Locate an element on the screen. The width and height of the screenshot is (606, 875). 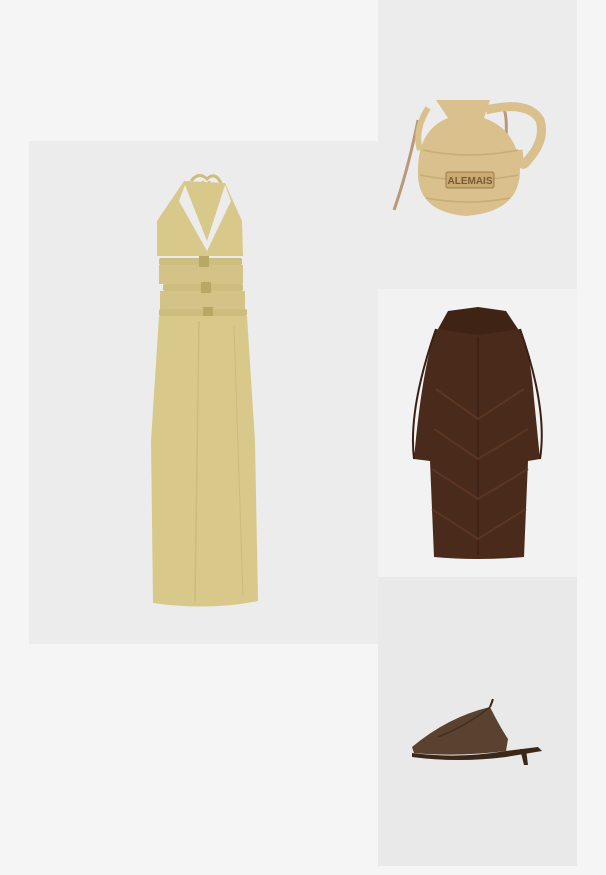
dress-image is located at coordinates (204, 390).